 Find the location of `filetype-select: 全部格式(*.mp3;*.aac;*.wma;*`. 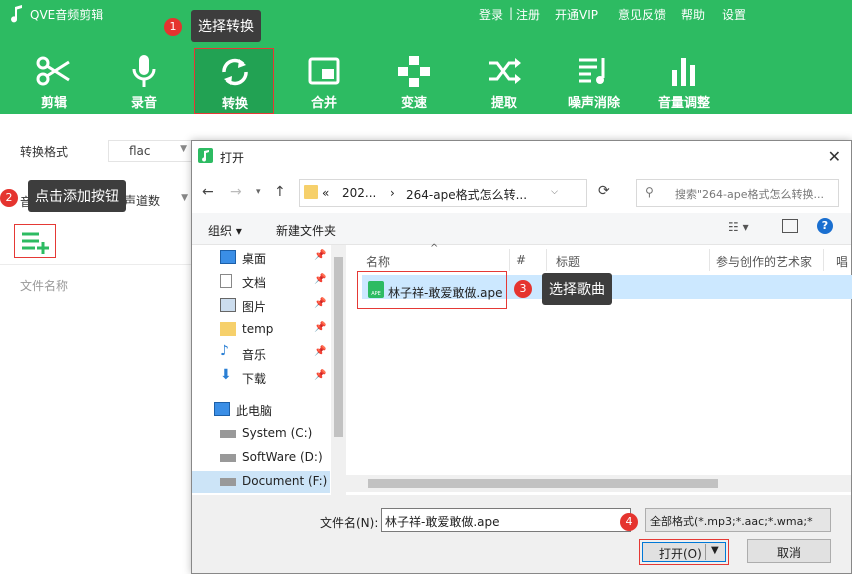

filetype-select: 全部格式(*.mp3;*.aac;*.wma;* is located at coordinates (738, 520).